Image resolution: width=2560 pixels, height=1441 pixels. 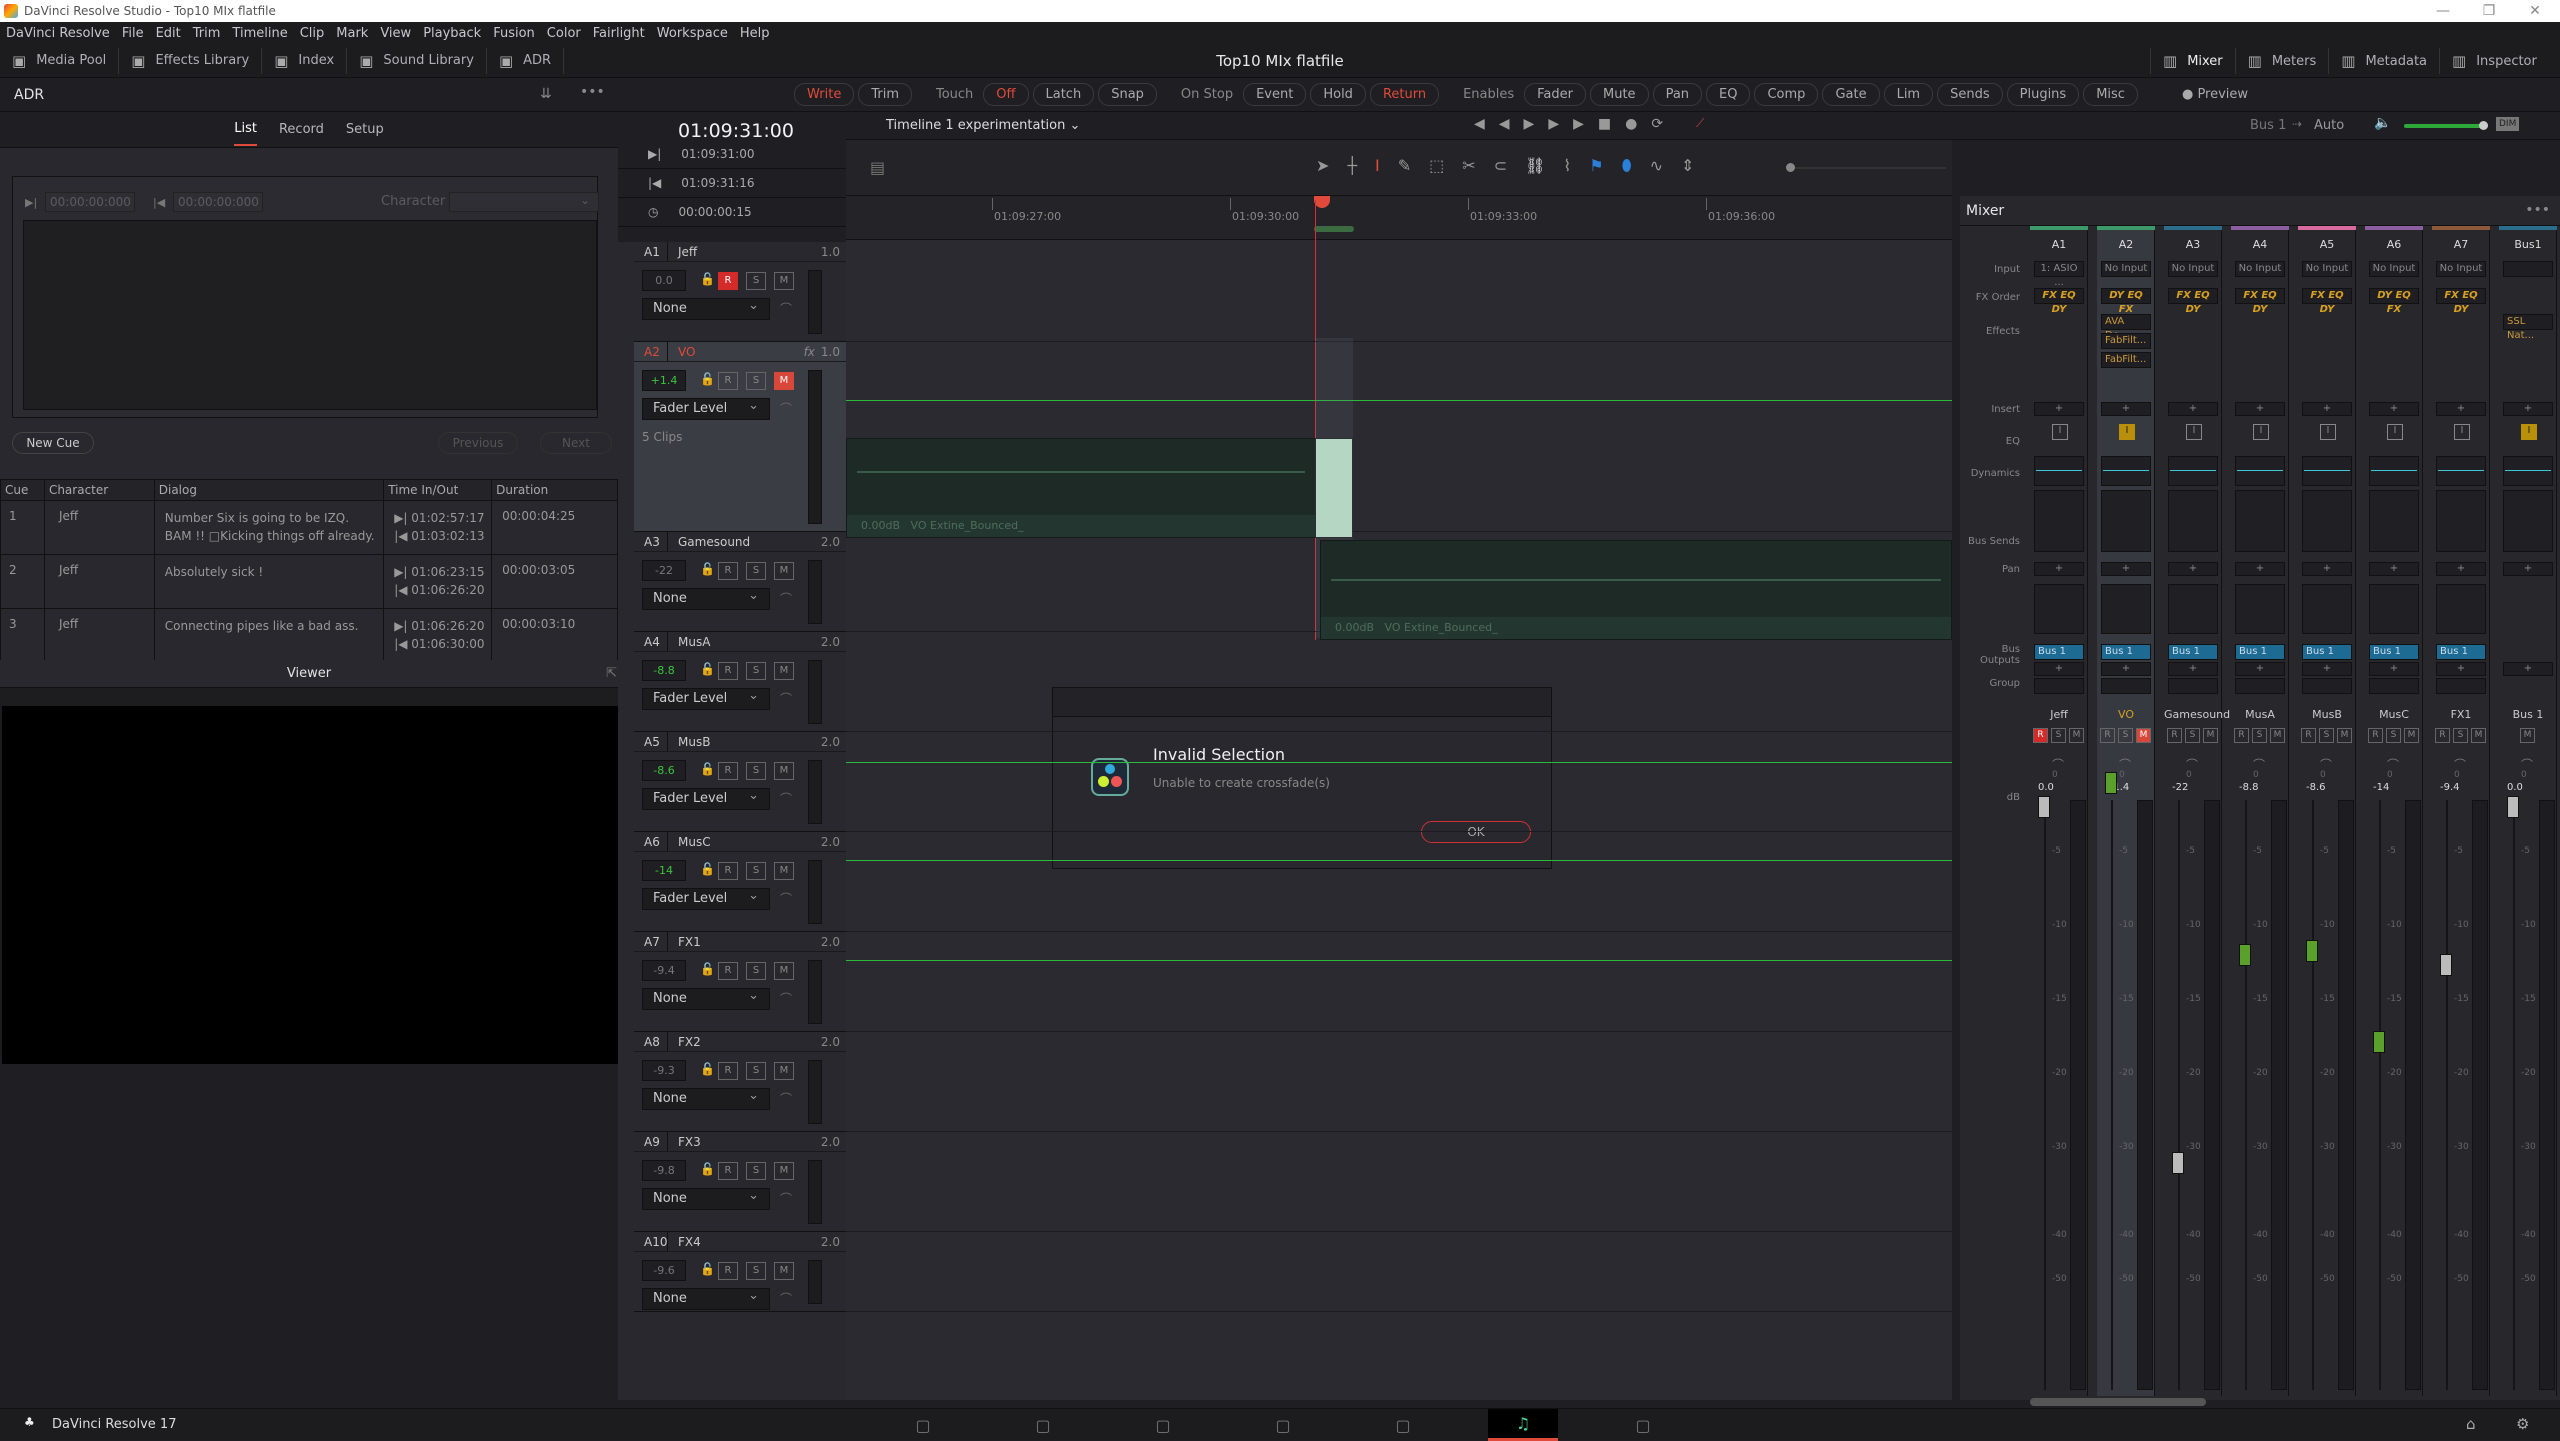 I want to click on track-volume: -9.6, so click(x=664, y=1270).